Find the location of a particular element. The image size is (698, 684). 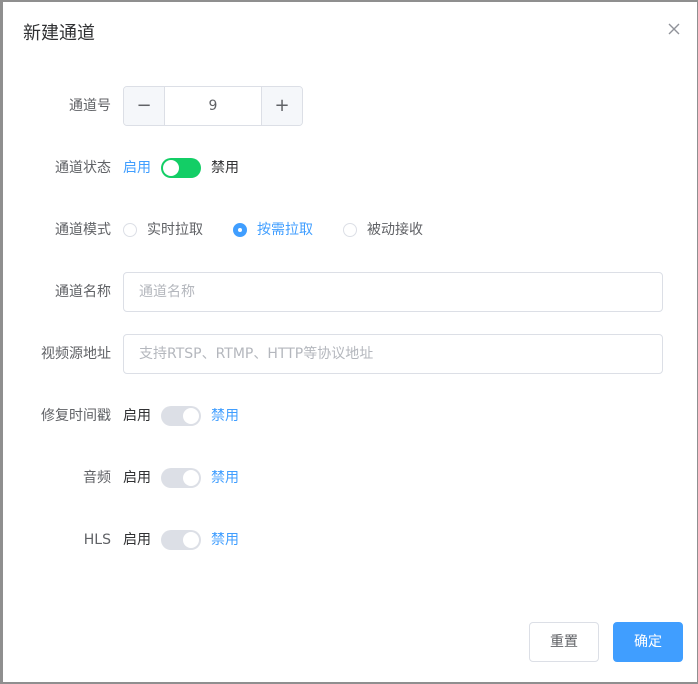

channel-mode-row: 通道模式 实时拉取 按需拉取 被动接收 is located at coordinates (350, 230).